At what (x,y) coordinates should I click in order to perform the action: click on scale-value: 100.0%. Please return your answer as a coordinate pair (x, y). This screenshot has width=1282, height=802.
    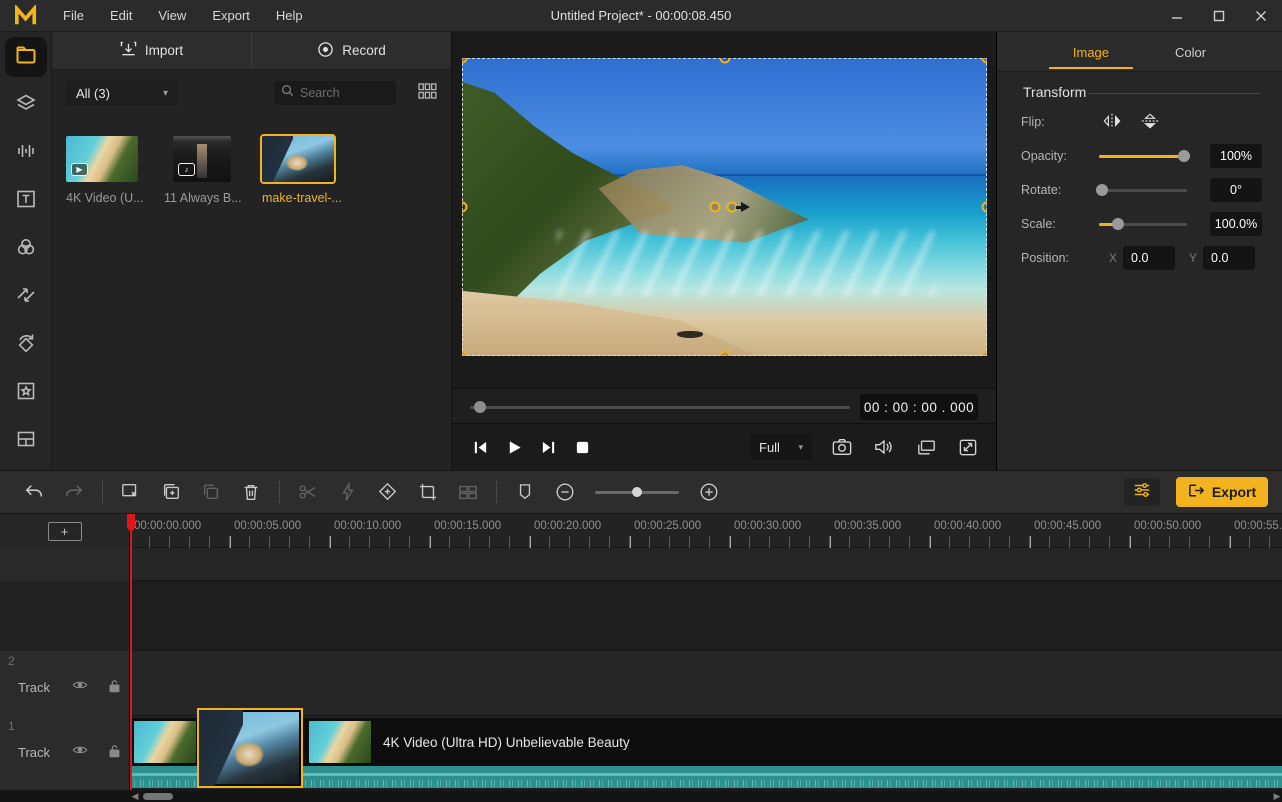
    Looking at the image, I should click on (1236, 224).